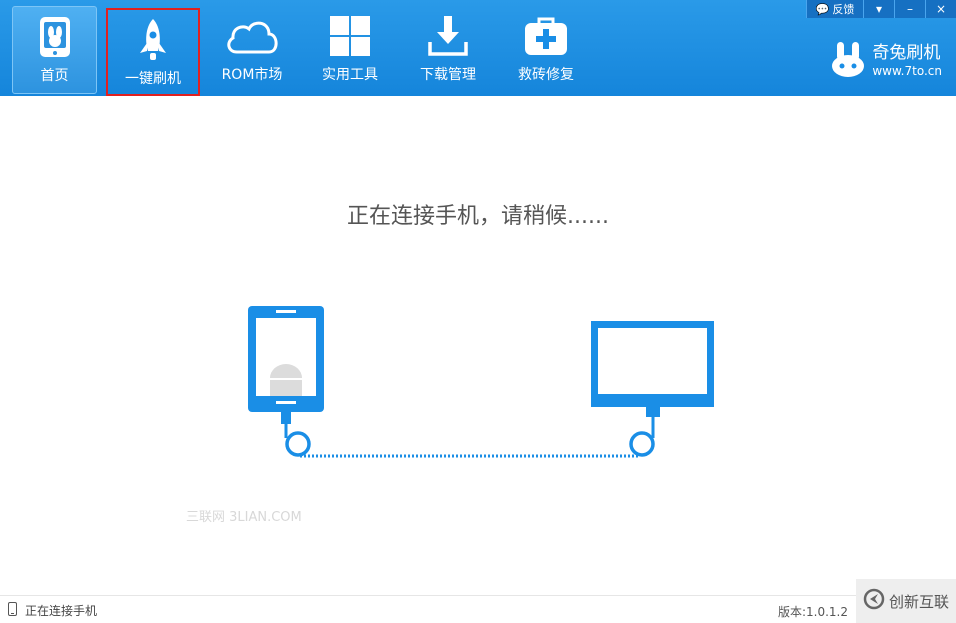 This screenshot has height=623, width=956. I want to click on monitor-icon, so click(652, 369).